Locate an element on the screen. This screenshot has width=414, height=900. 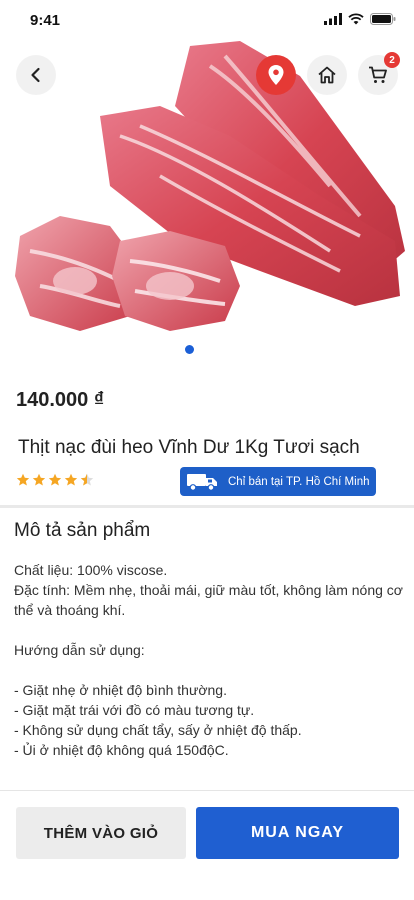
section-divider is located at coordinates (207, 506).